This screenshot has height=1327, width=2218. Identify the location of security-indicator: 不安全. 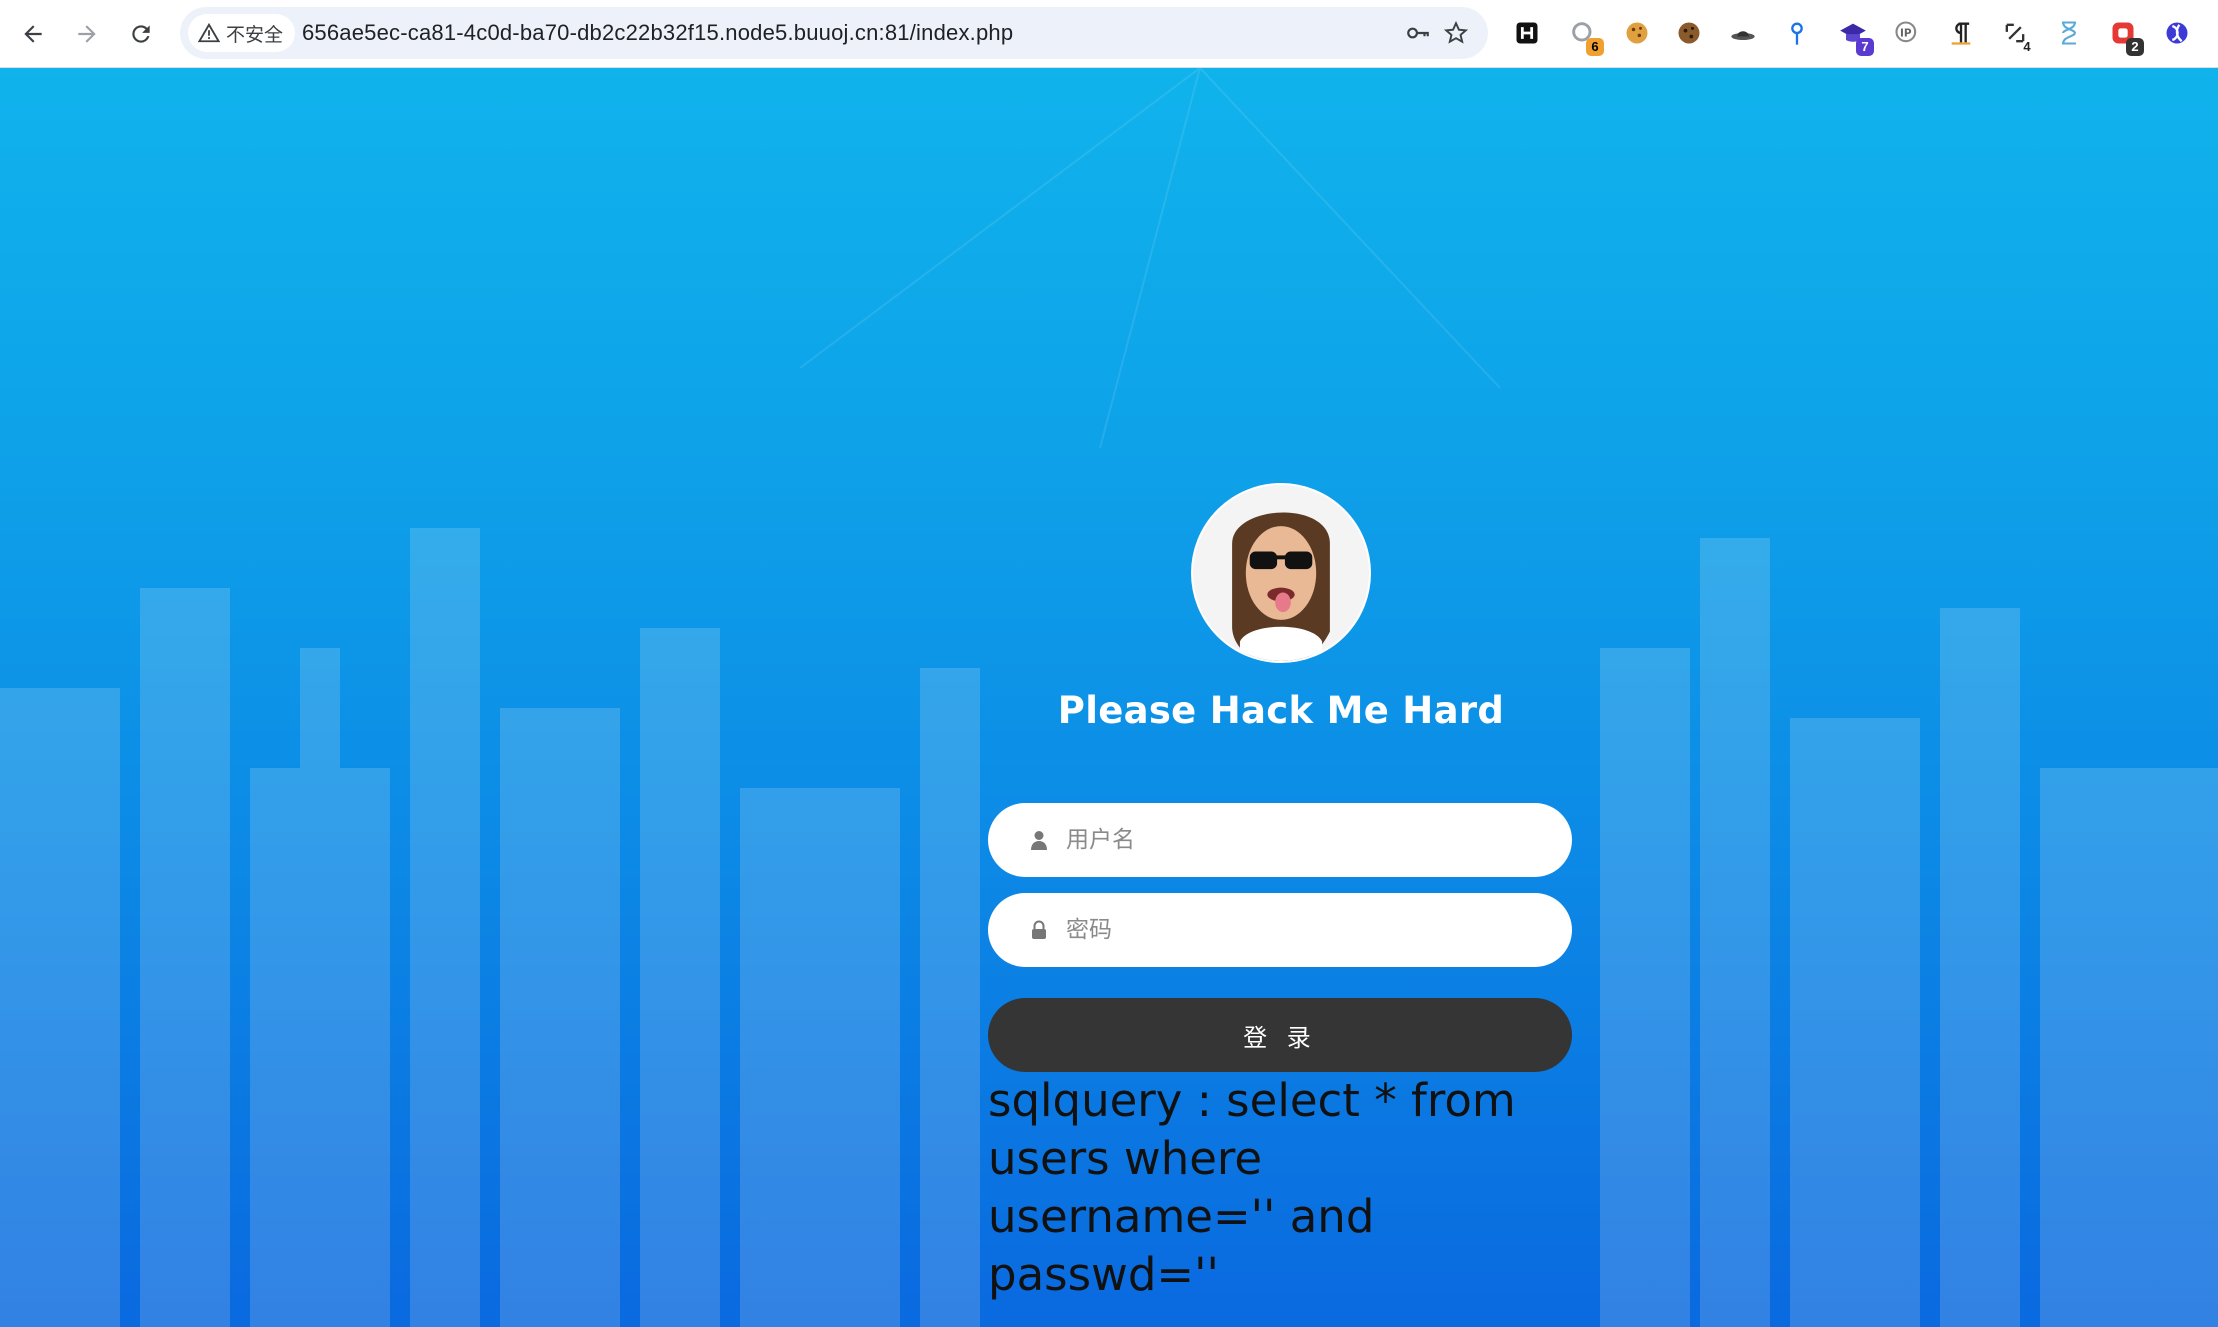
(242, 33).